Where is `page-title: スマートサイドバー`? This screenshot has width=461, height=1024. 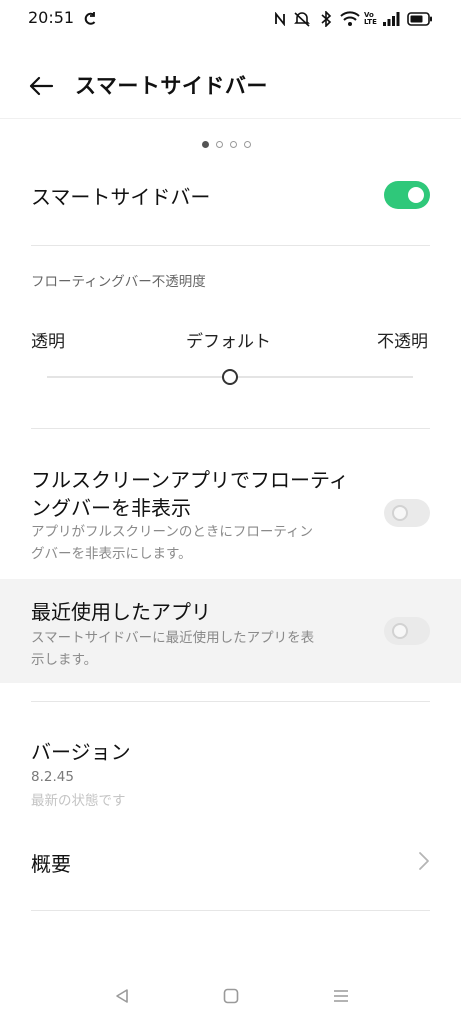 page-title: スマートサイドバー is located at coordinates (171, 86).